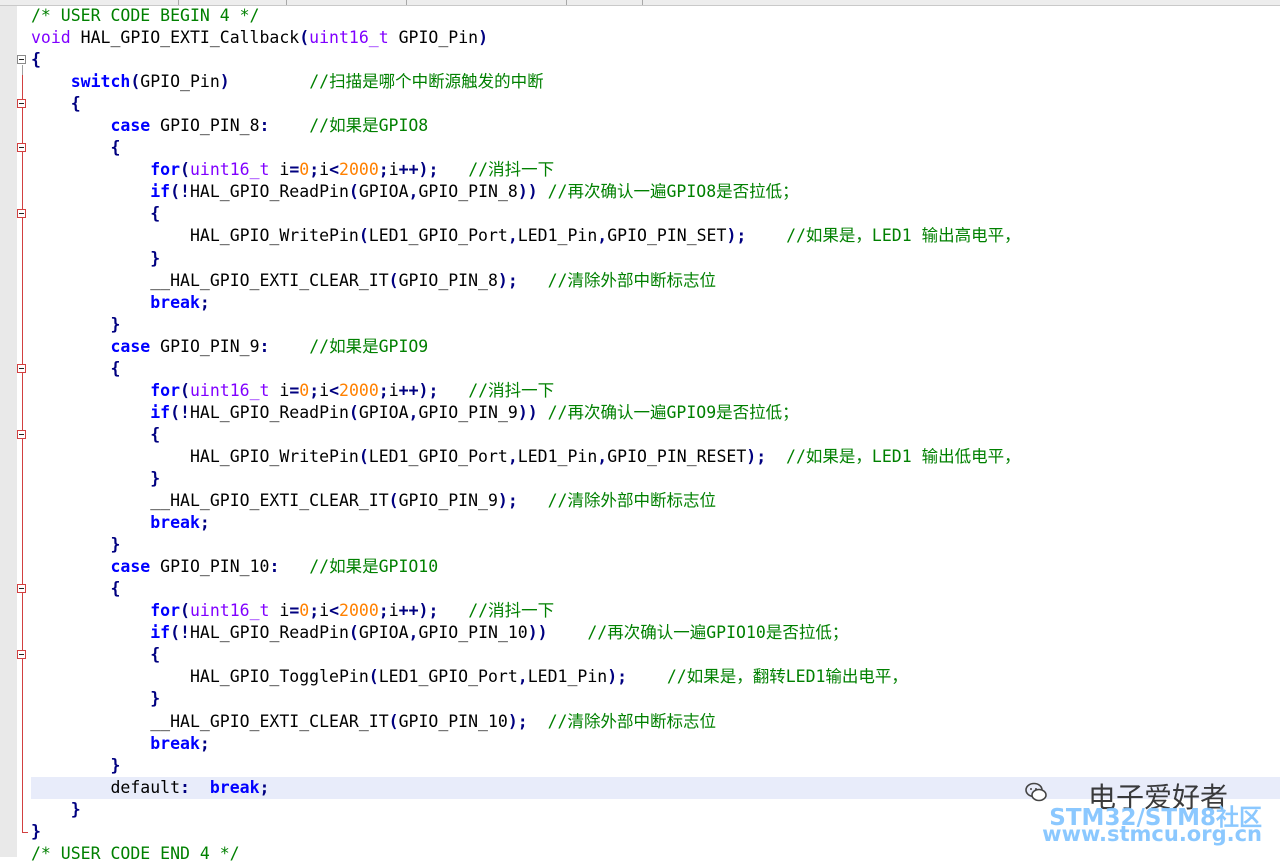 The image size is (1280, 865). What do you see at coordinates (175, 302) in the screenshot?
I see `code-keyword: break` at bounding box center [175, 302].